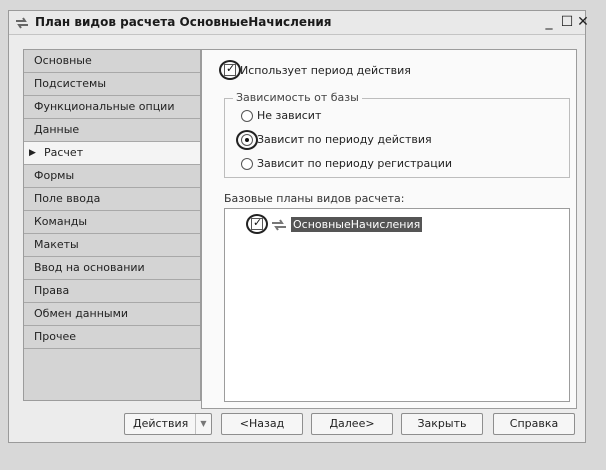 The image size is (606, 470). Describe the element at coordinates (55, 336) in the screenshot. I see `sidebar-item-label: Прочее` at that location.